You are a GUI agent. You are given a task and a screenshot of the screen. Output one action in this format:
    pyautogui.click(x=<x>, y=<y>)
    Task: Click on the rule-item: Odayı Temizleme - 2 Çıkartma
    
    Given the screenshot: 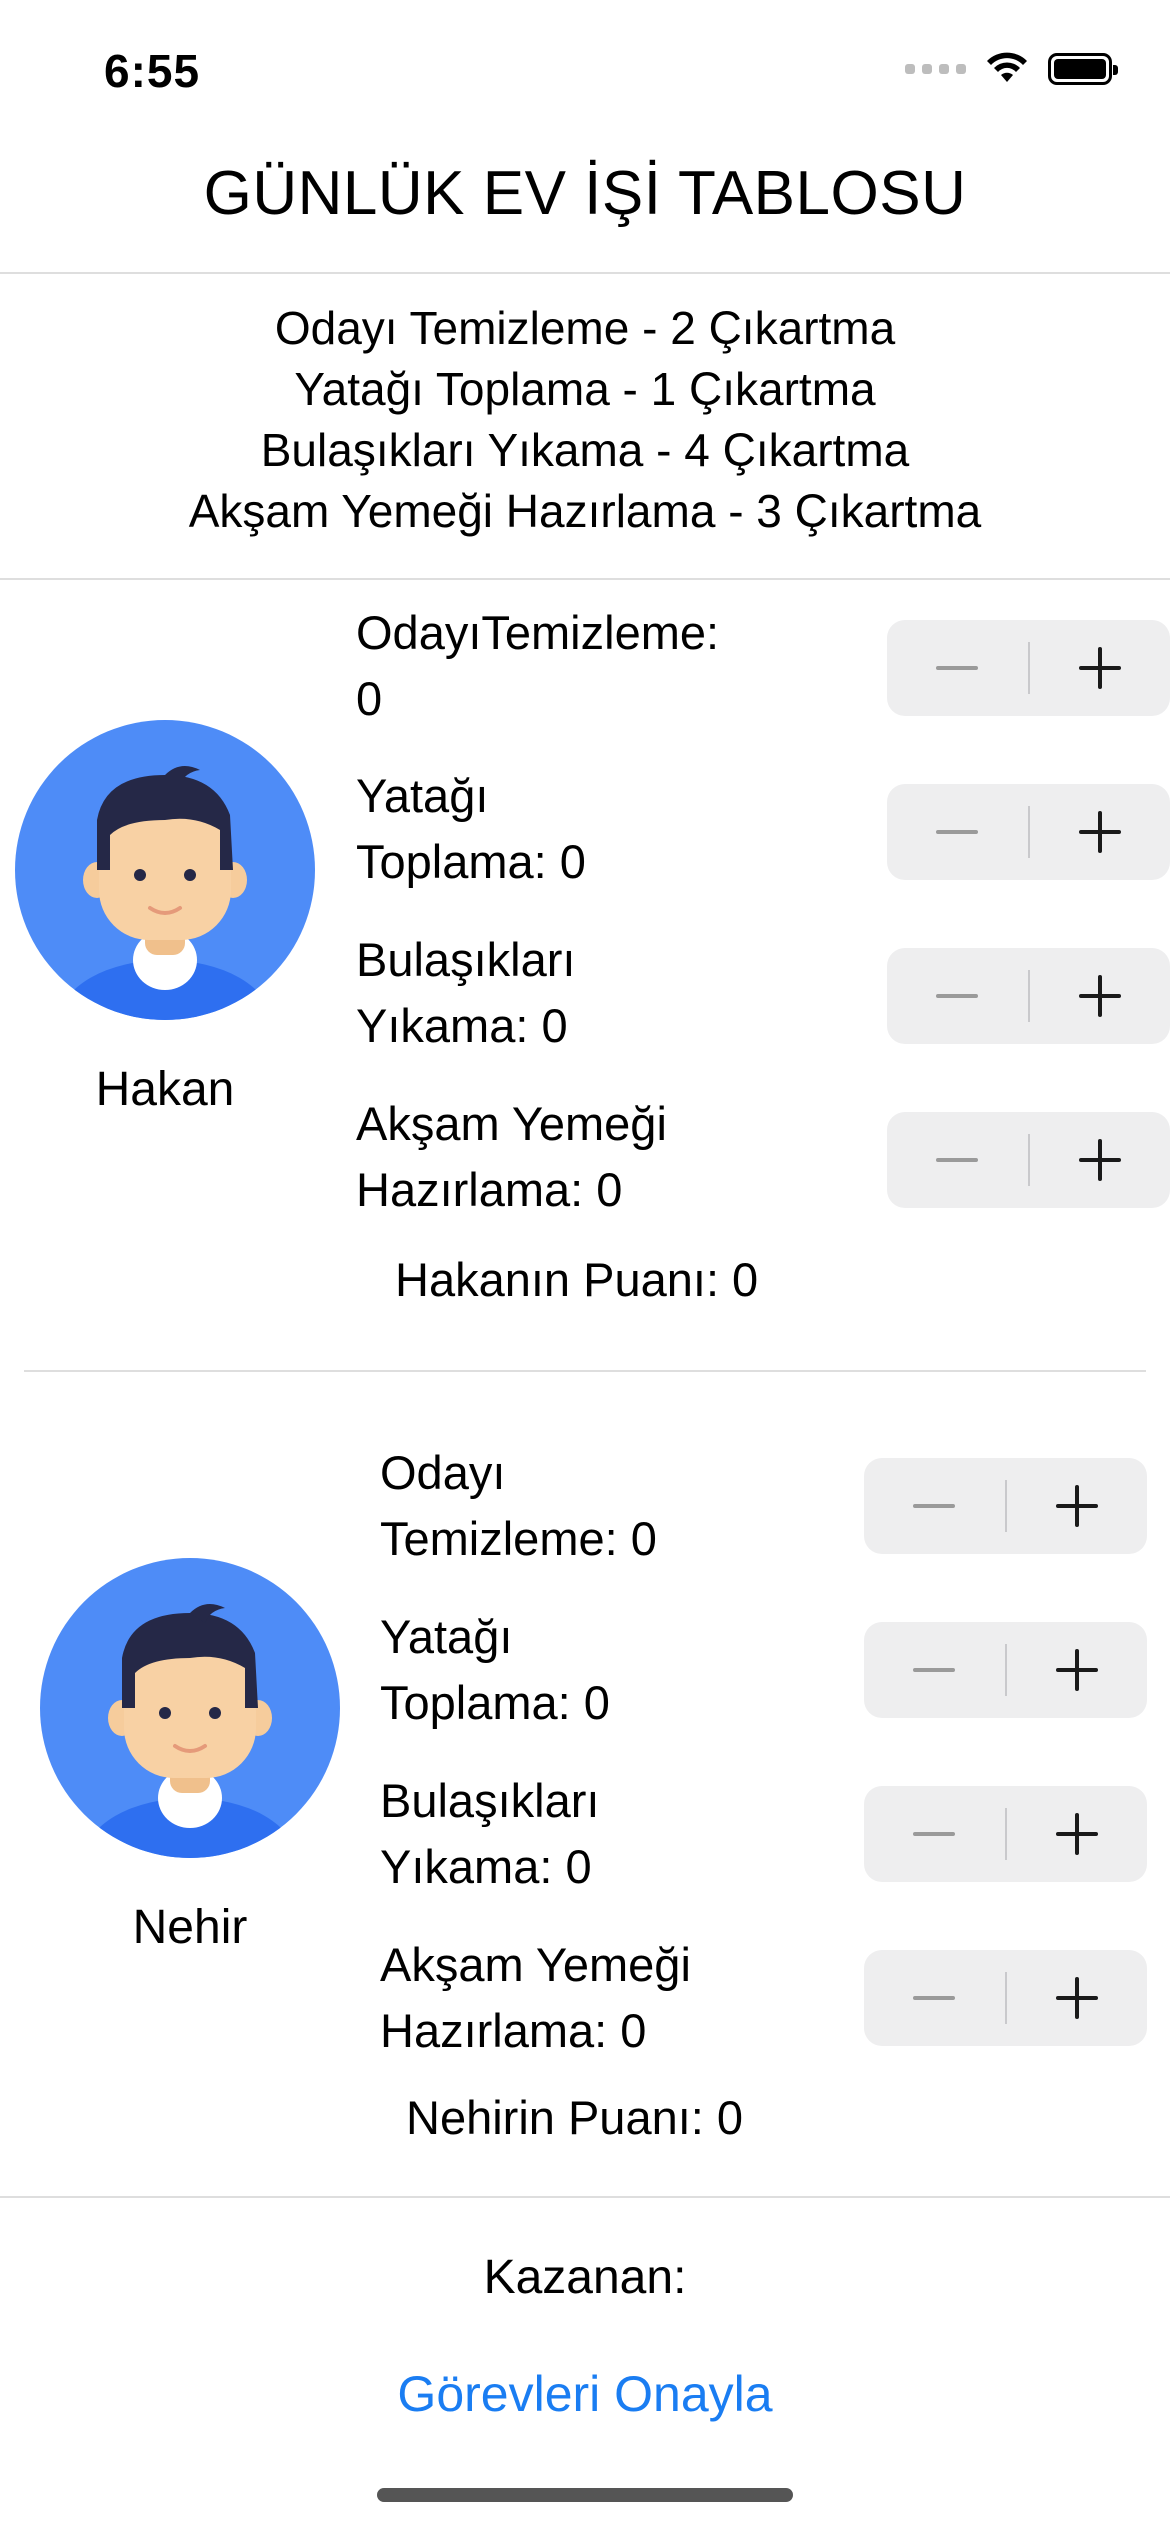 What is the action you would take?
    pyautogui.click(x=585, y=328)
    